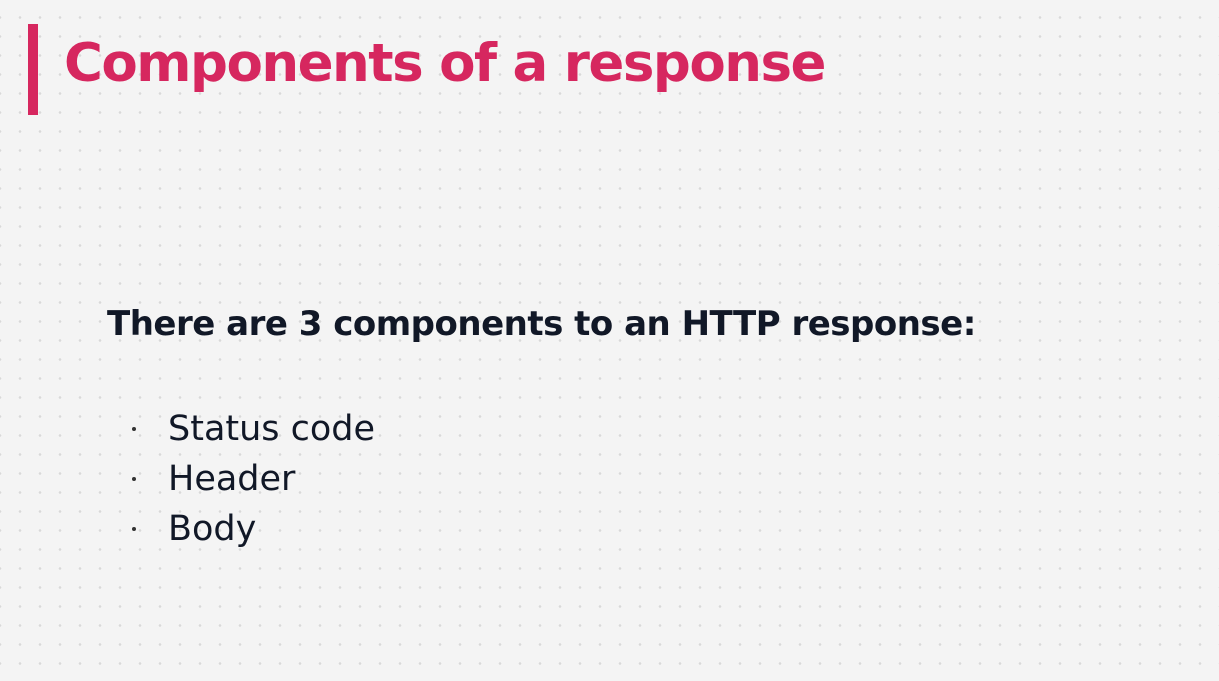  What do you see at coordinates (212, 528) in the screenshot?
I see `bullet-label-body: Body` at bounding box center [212, 528].